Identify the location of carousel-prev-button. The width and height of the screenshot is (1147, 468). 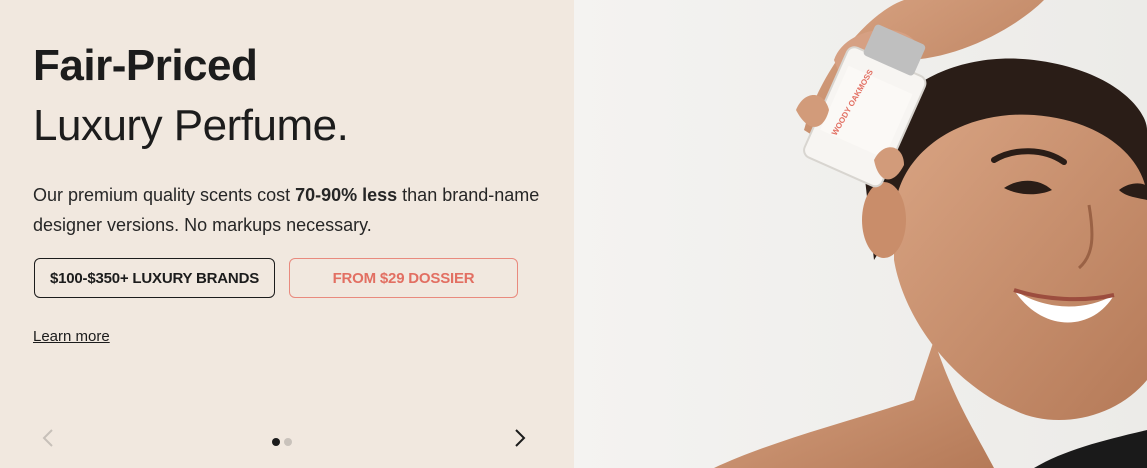
(48, 438).